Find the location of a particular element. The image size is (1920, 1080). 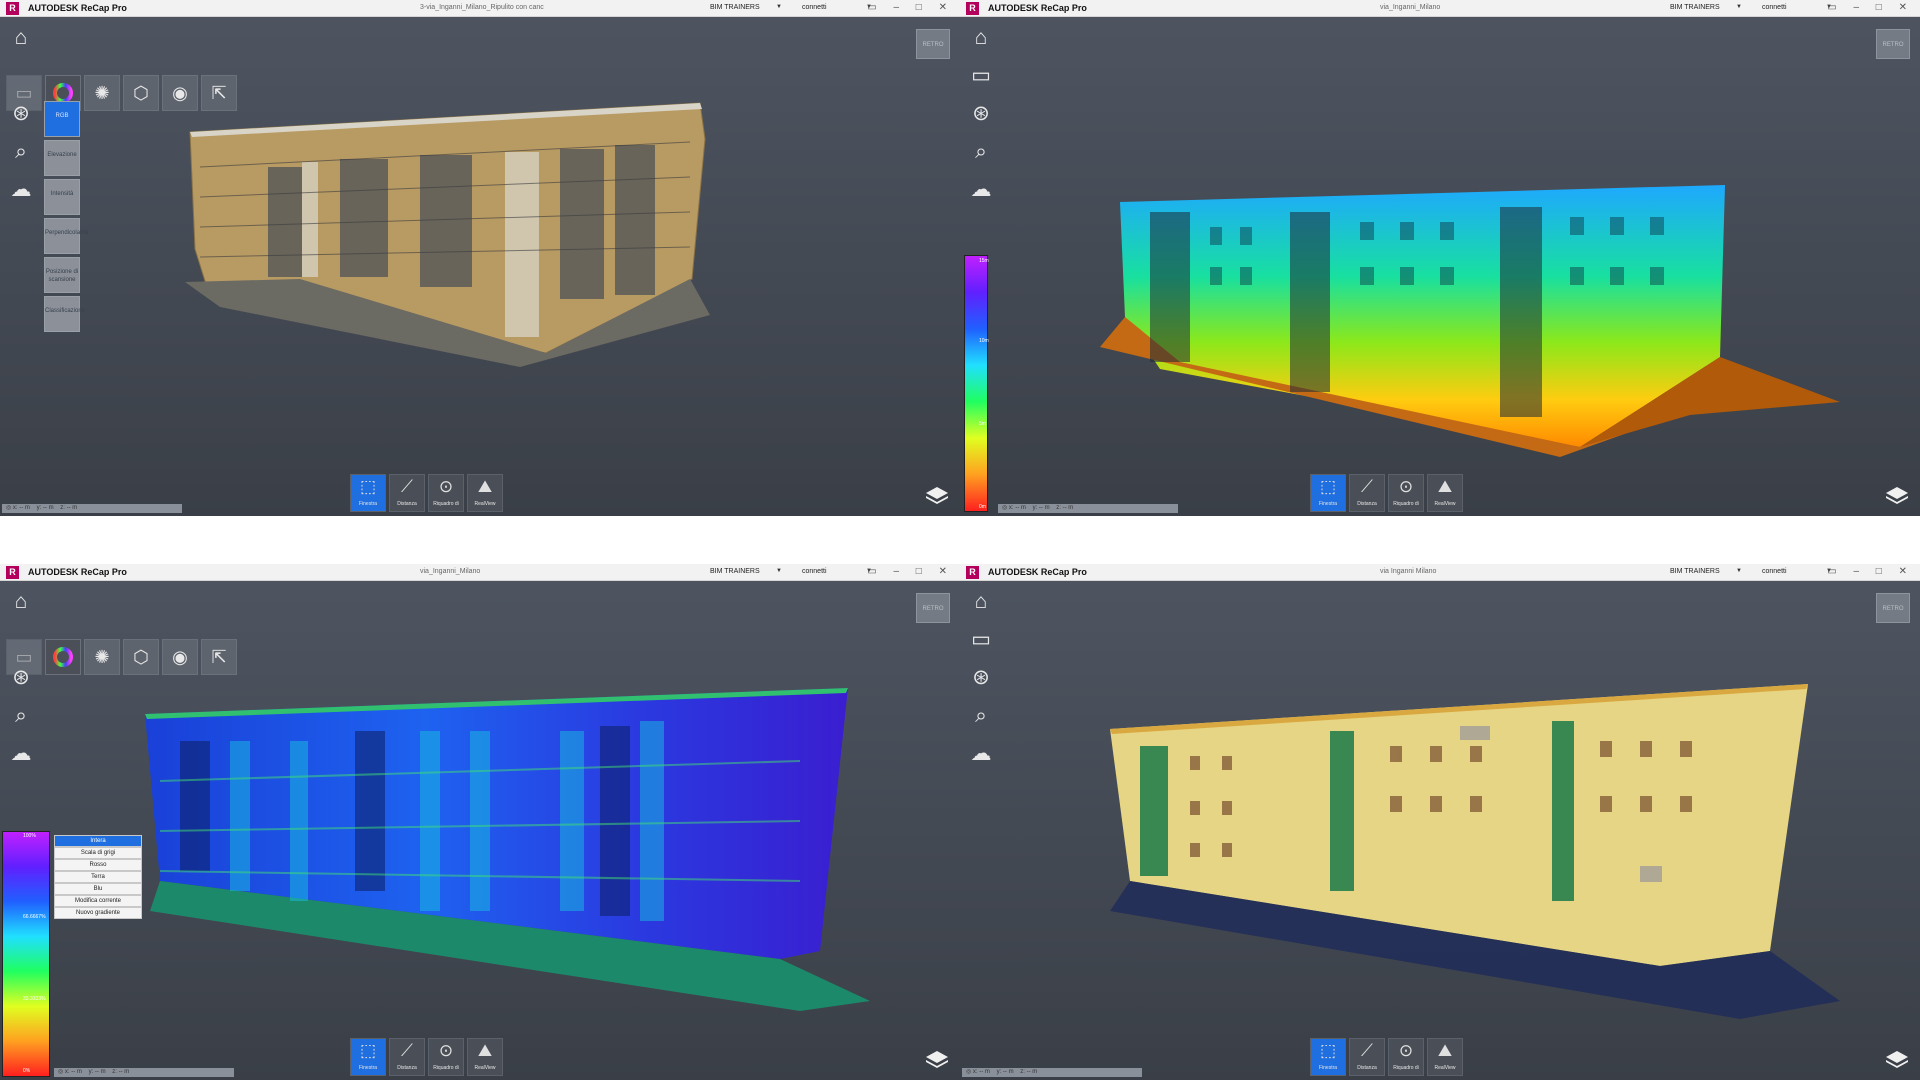

gradient-option: Modifica corrente is located at coordinates (98, 901).